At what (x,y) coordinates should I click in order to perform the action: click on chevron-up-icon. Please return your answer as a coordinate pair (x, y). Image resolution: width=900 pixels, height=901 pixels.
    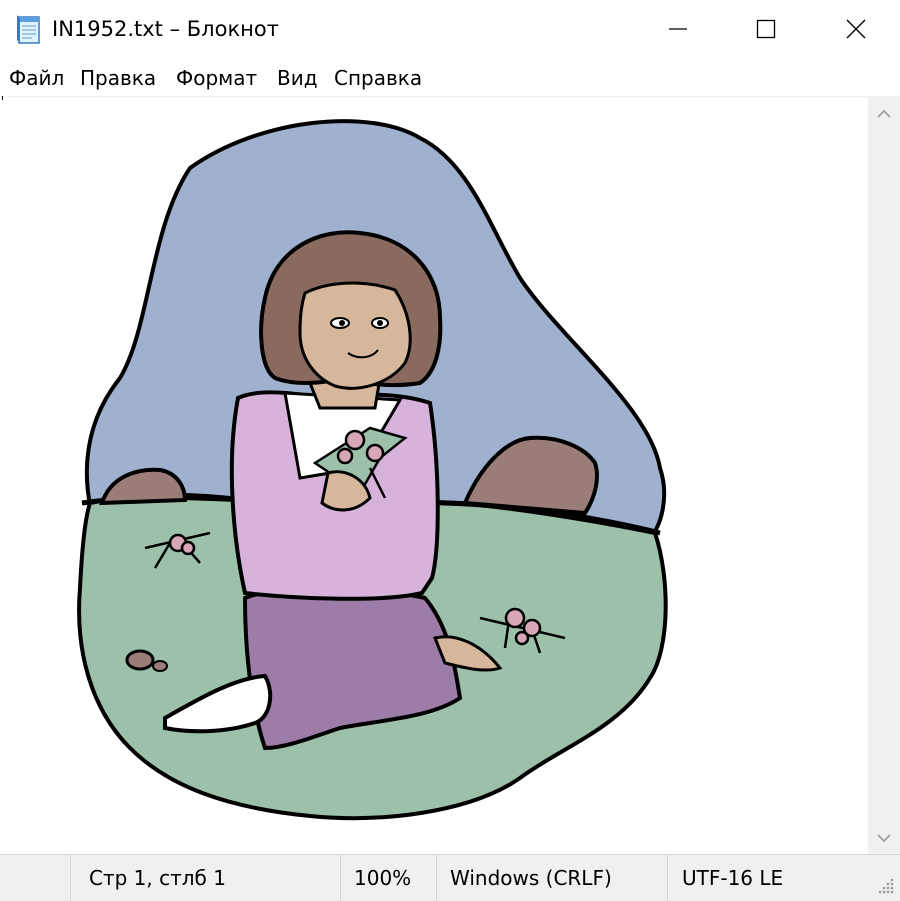
    Looking at the image, I should click on (884, 113).